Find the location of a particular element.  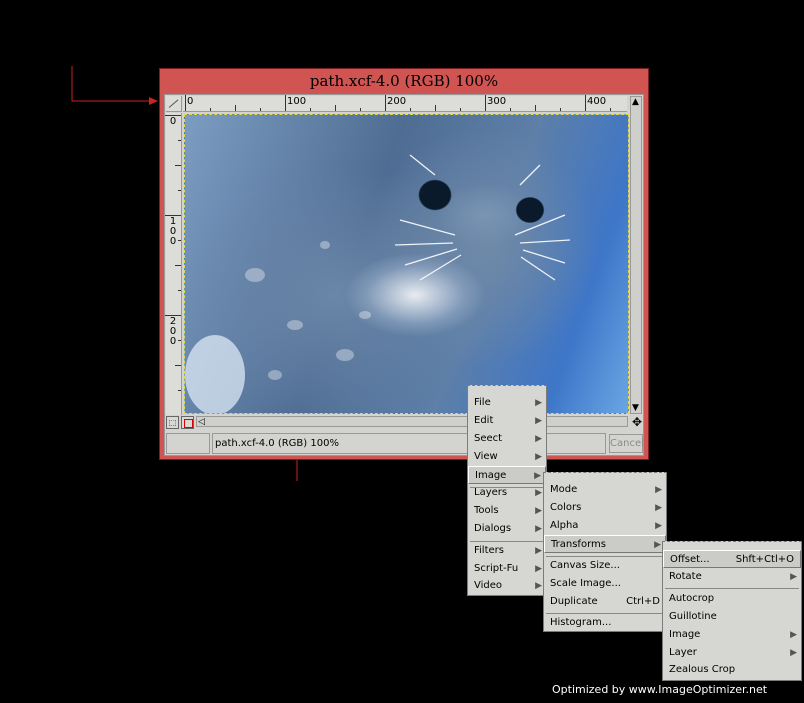

menu-item-shortcut: Ctrl+D is located at coordinates (643, 601).